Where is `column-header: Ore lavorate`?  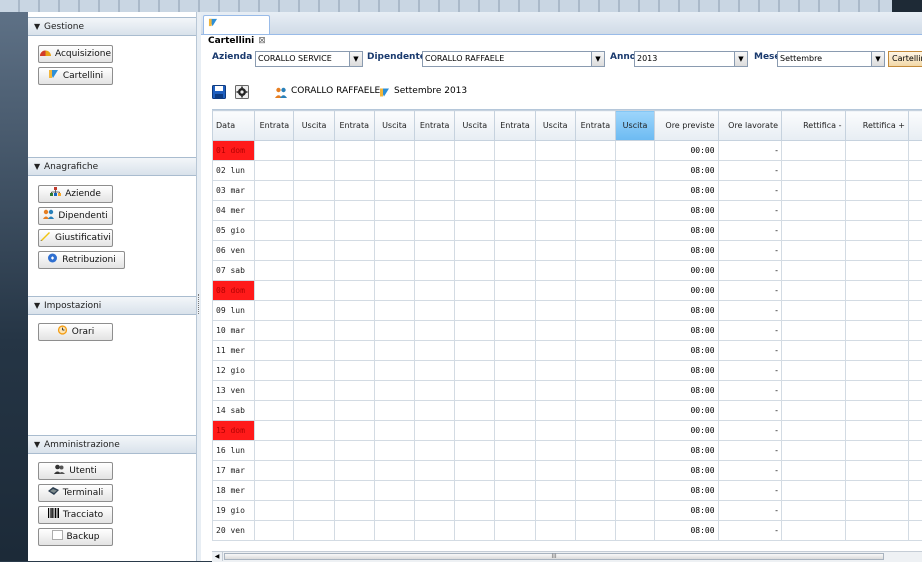
column-header: Ore lavorate is located at coordinates (749, 126).